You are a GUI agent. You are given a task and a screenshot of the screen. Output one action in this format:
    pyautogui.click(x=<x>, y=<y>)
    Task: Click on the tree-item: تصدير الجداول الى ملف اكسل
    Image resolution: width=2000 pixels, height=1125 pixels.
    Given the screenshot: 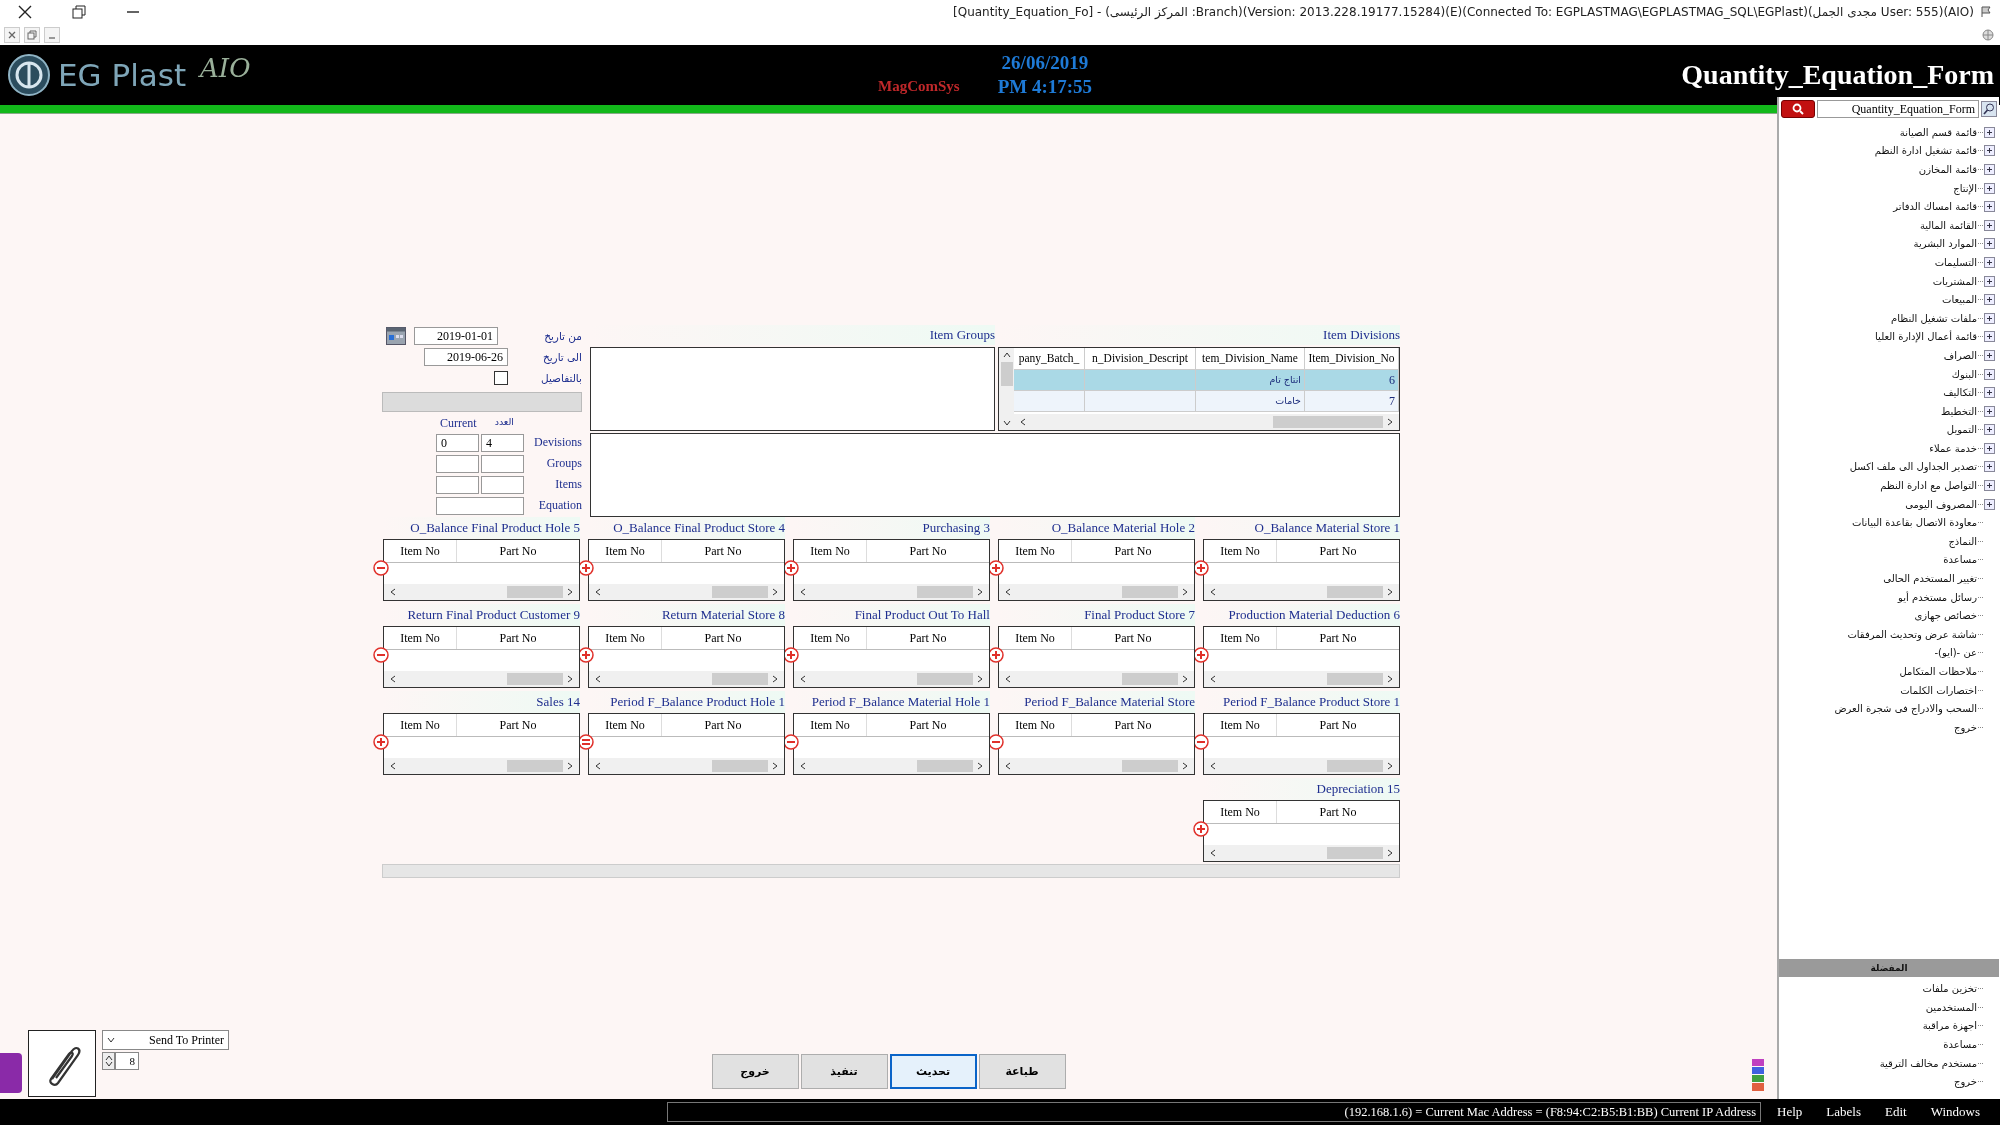 What is the action you would take?
    pyautogui.click(x=1913, y=467)
    